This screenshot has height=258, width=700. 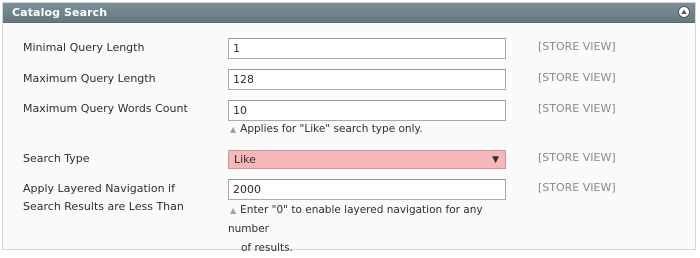 I want to click on maximum-query-length-input: 128, so click(x=367, y=79).